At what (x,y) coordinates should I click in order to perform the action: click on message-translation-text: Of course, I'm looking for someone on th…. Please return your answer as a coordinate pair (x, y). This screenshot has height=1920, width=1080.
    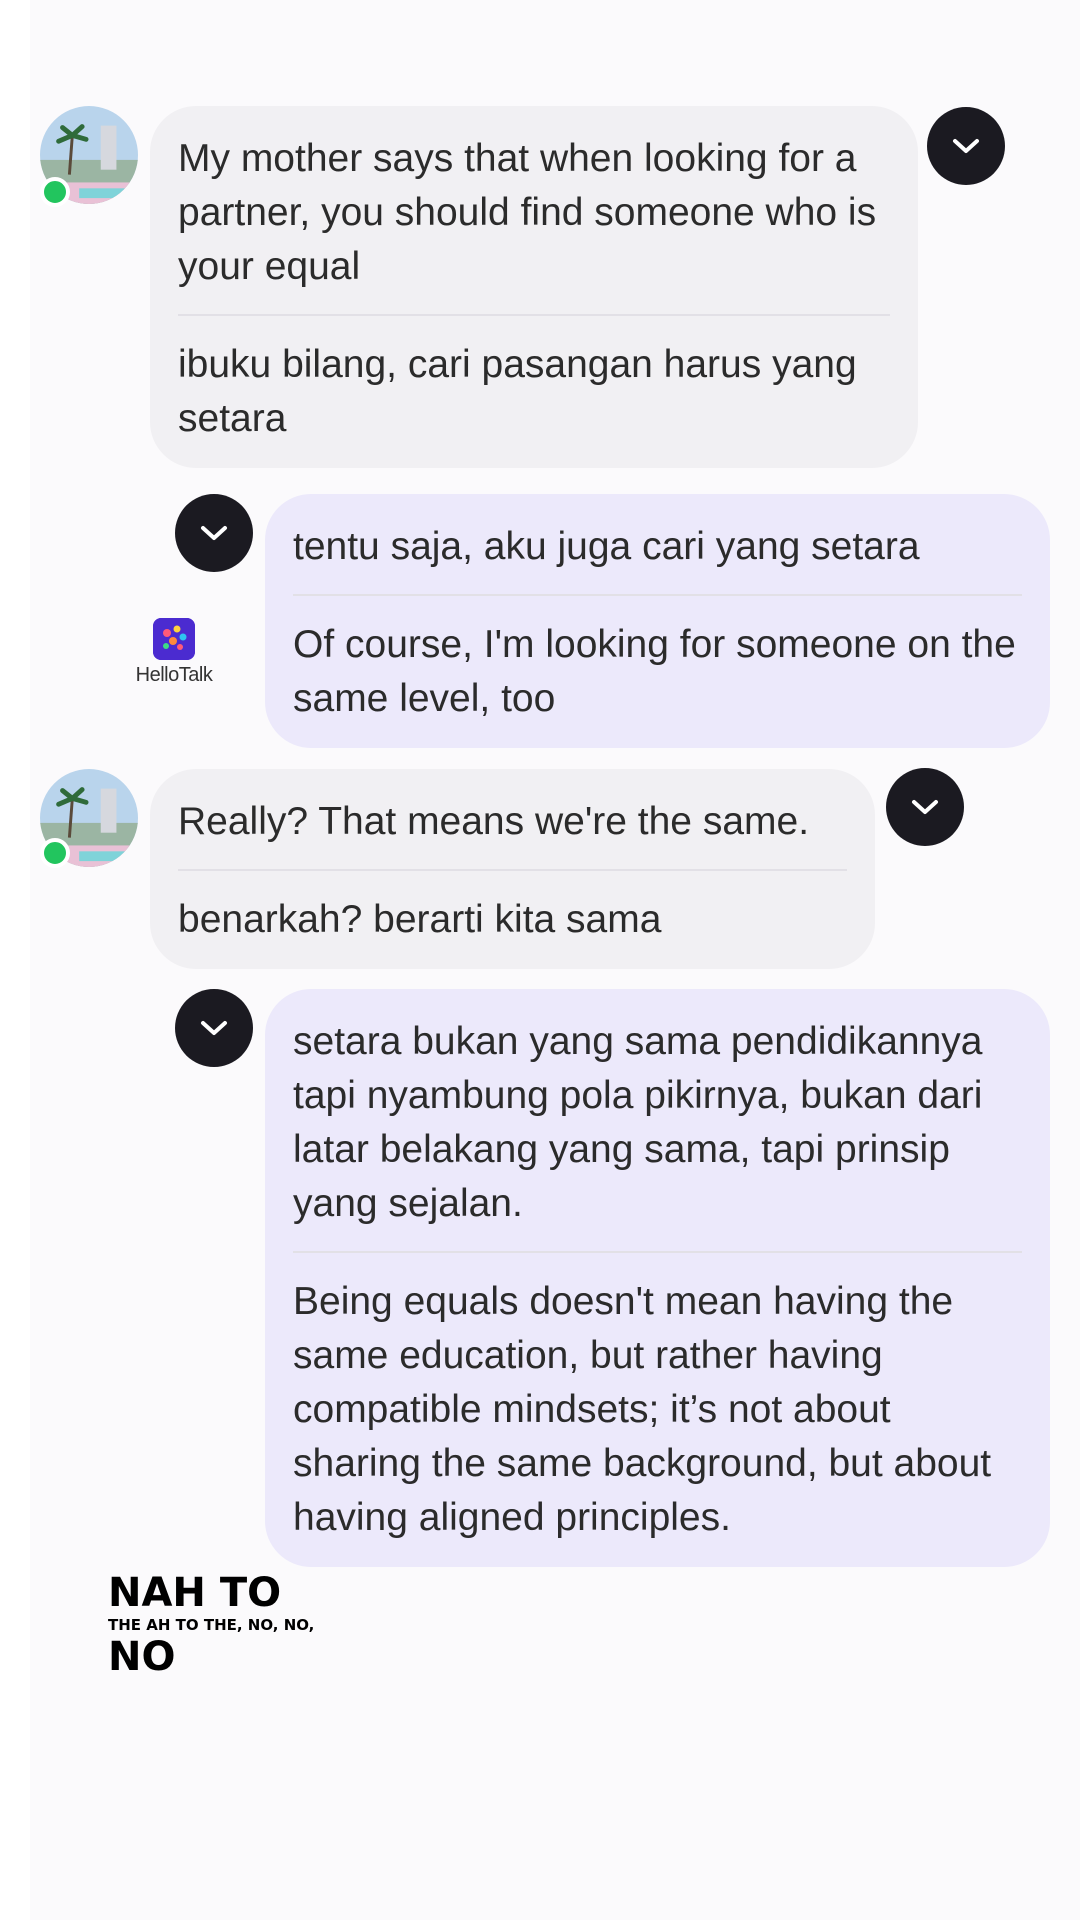
    Looking at the image, I should click on (654, 671).